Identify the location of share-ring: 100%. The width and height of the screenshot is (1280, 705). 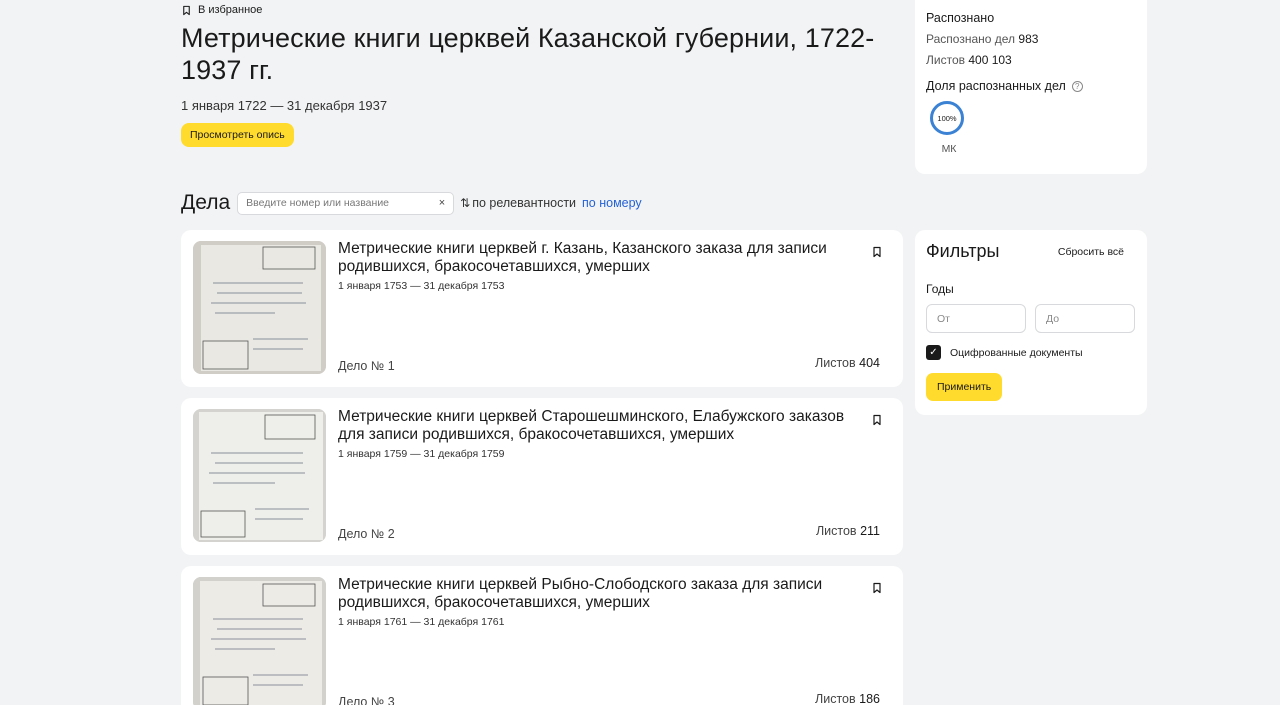
(947, 118).